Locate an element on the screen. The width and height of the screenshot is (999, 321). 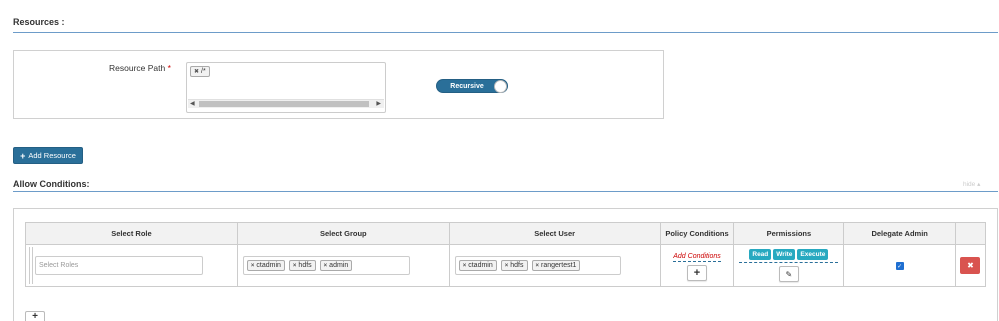
actions-cell: ✖ is located at coordinates (970, 265).